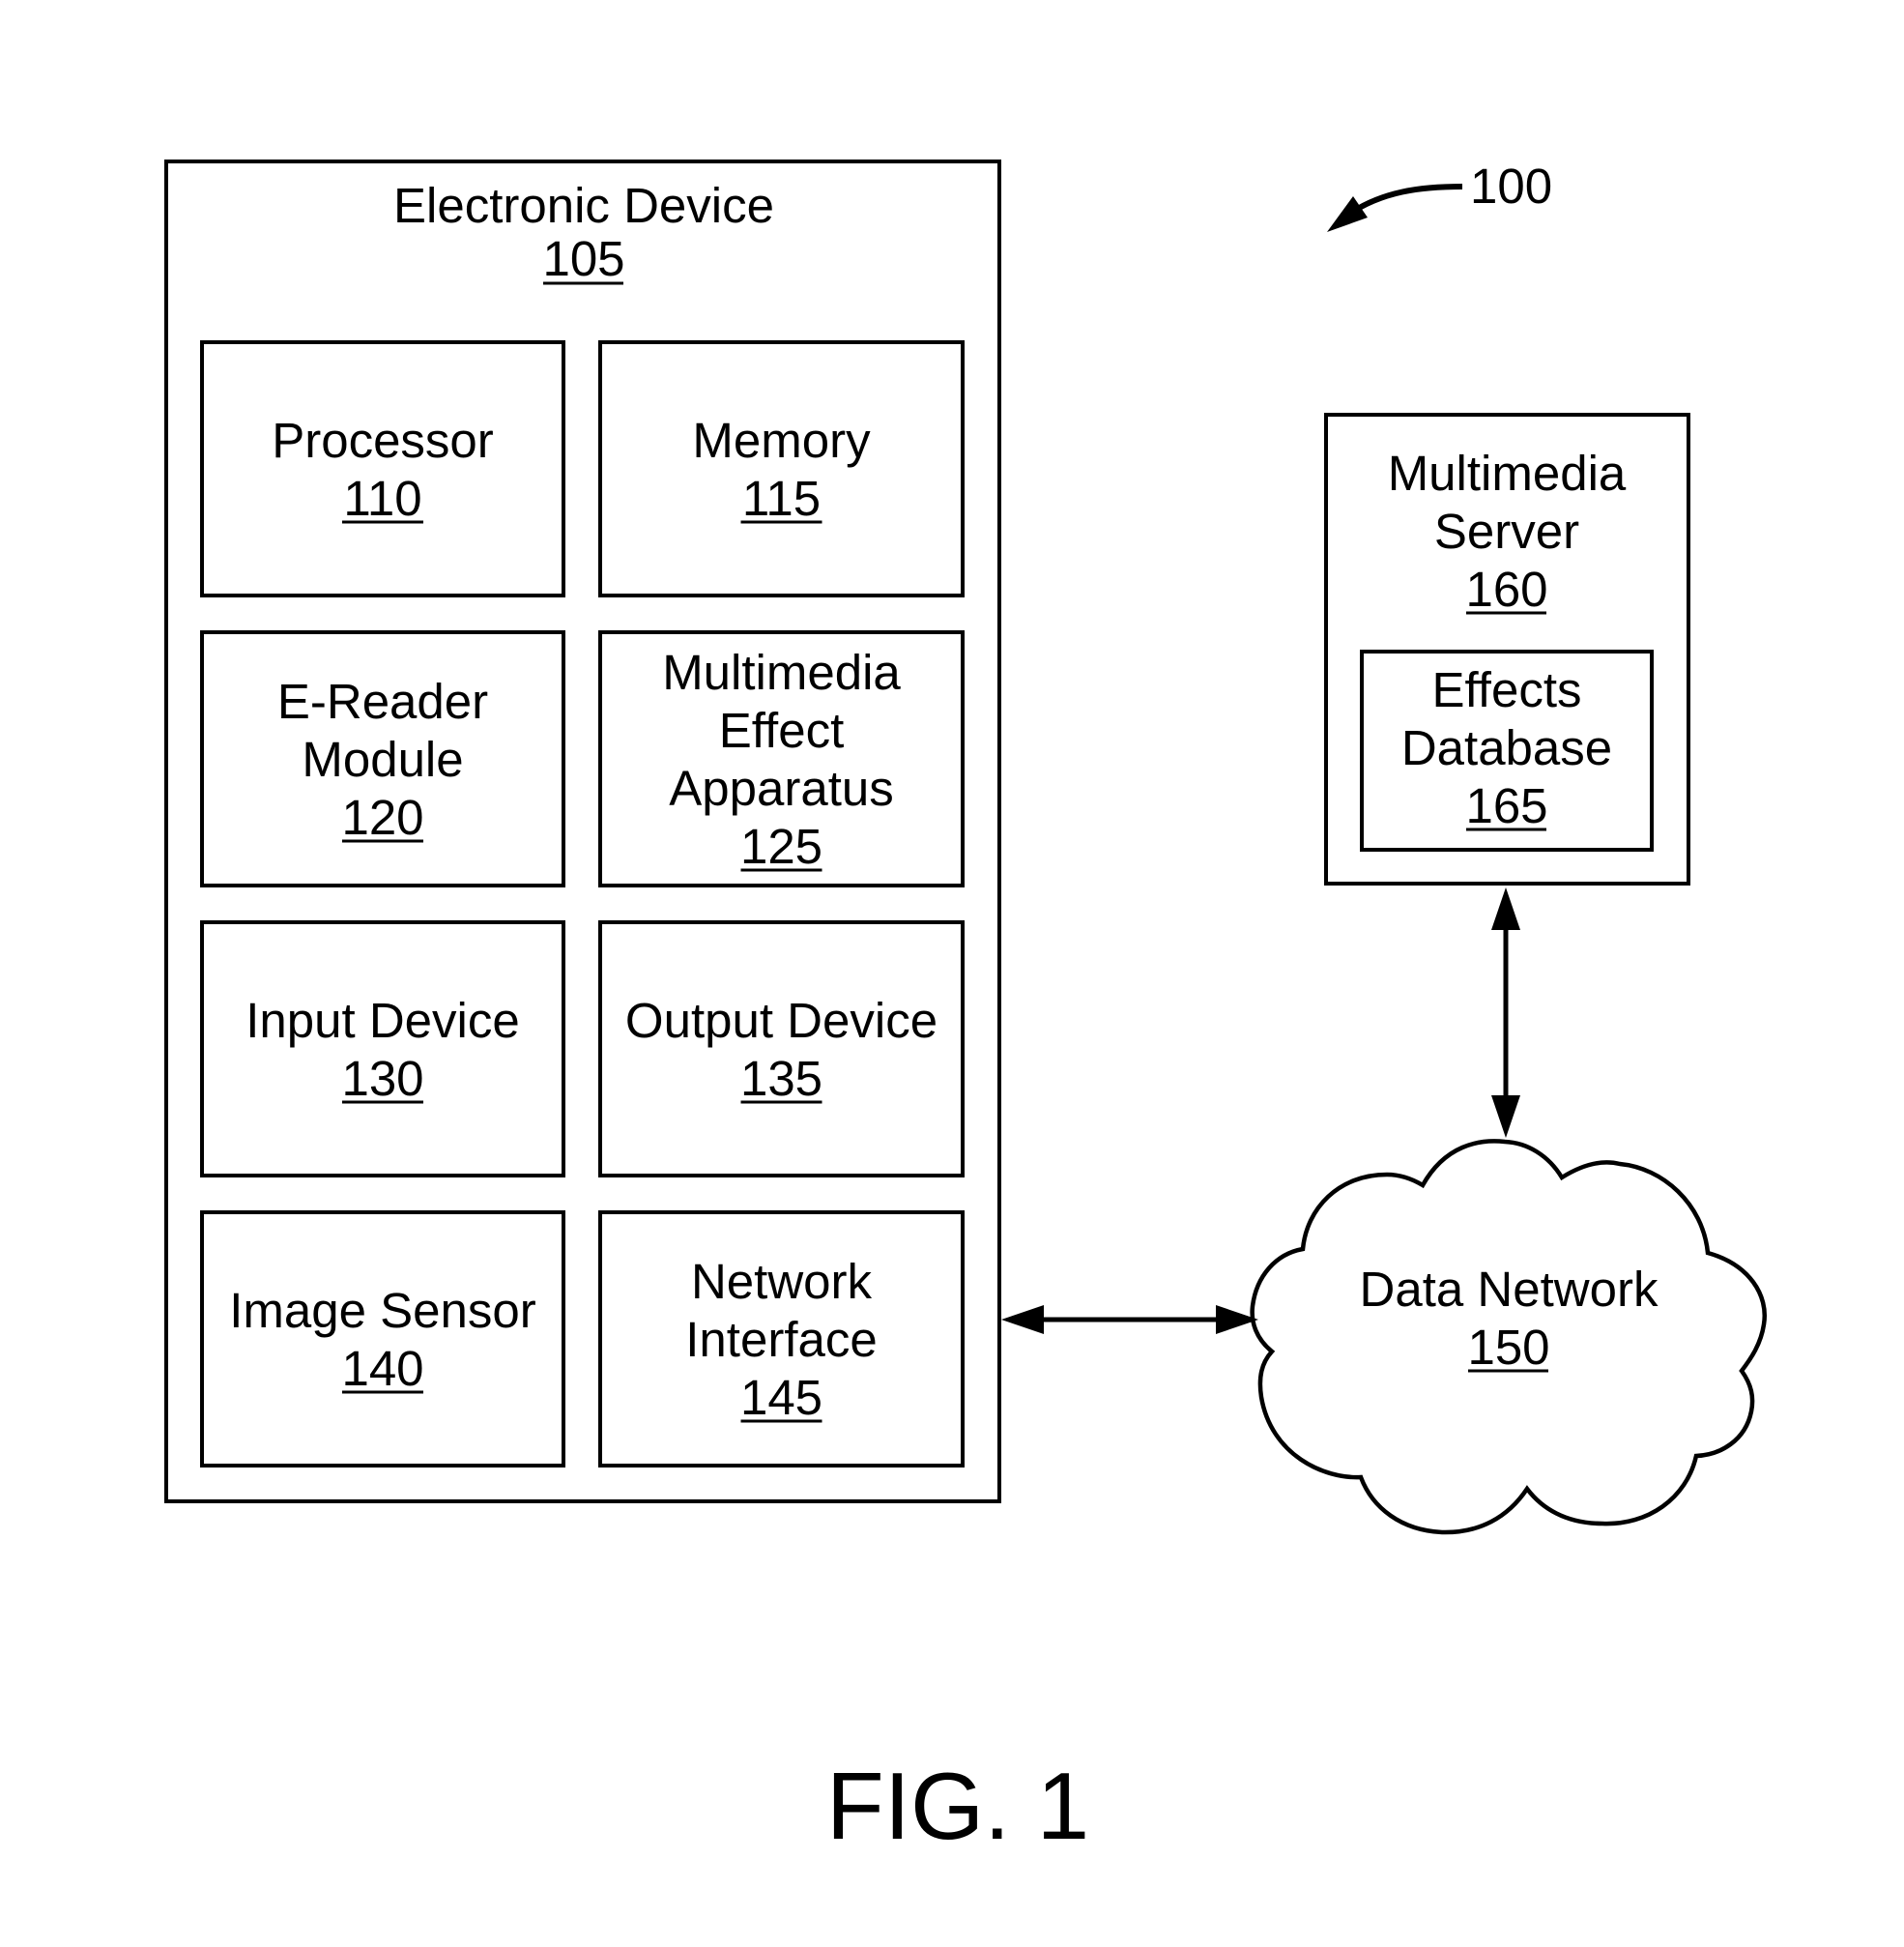  I want to click on component-processor: Processor110, so click(383, 468).